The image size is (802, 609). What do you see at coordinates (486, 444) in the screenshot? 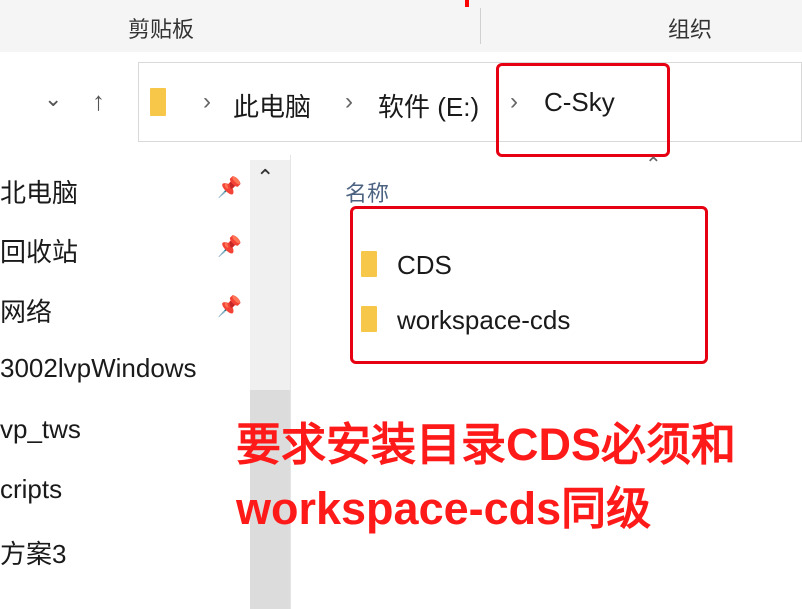
I see `annotation-line-1: 要求安装目录CDS必须和` at bounding box center [486, 444].